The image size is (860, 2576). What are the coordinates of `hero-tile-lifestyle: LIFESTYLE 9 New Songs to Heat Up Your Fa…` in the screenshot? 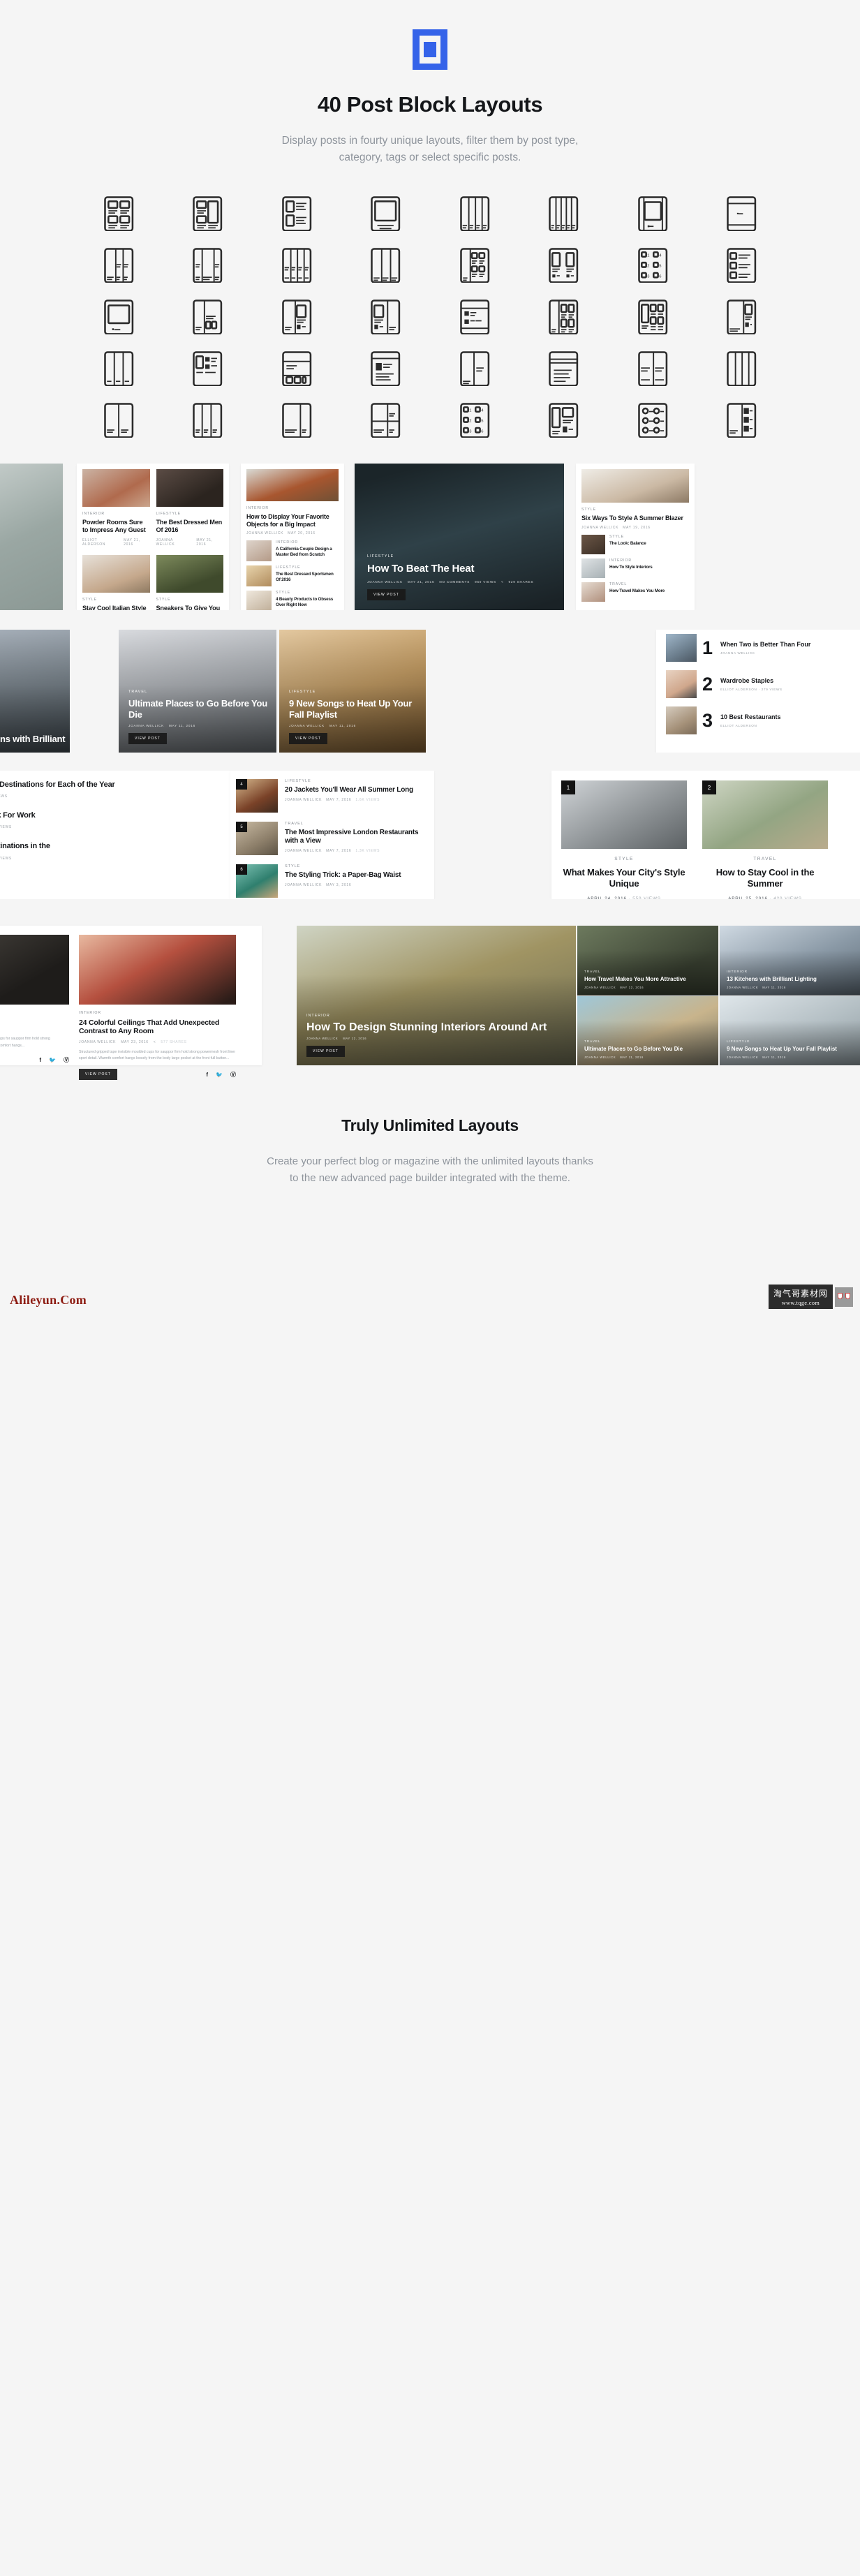 It's located at (352, 691).